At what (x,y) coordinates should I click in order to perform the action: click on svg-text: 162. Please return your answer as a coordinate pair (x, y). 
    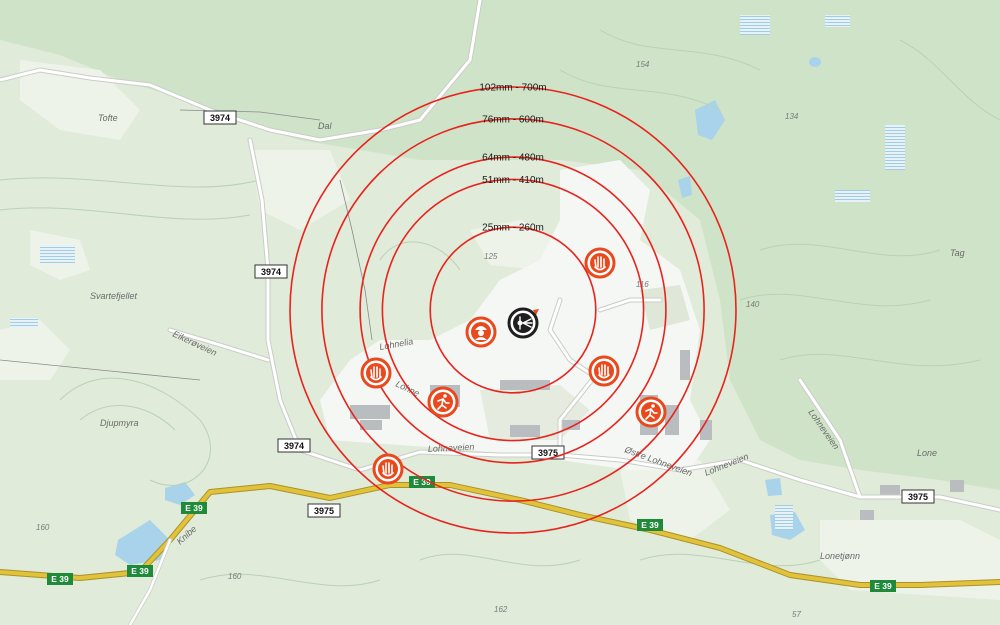
    Looking at the image, I should click on (501, 609).